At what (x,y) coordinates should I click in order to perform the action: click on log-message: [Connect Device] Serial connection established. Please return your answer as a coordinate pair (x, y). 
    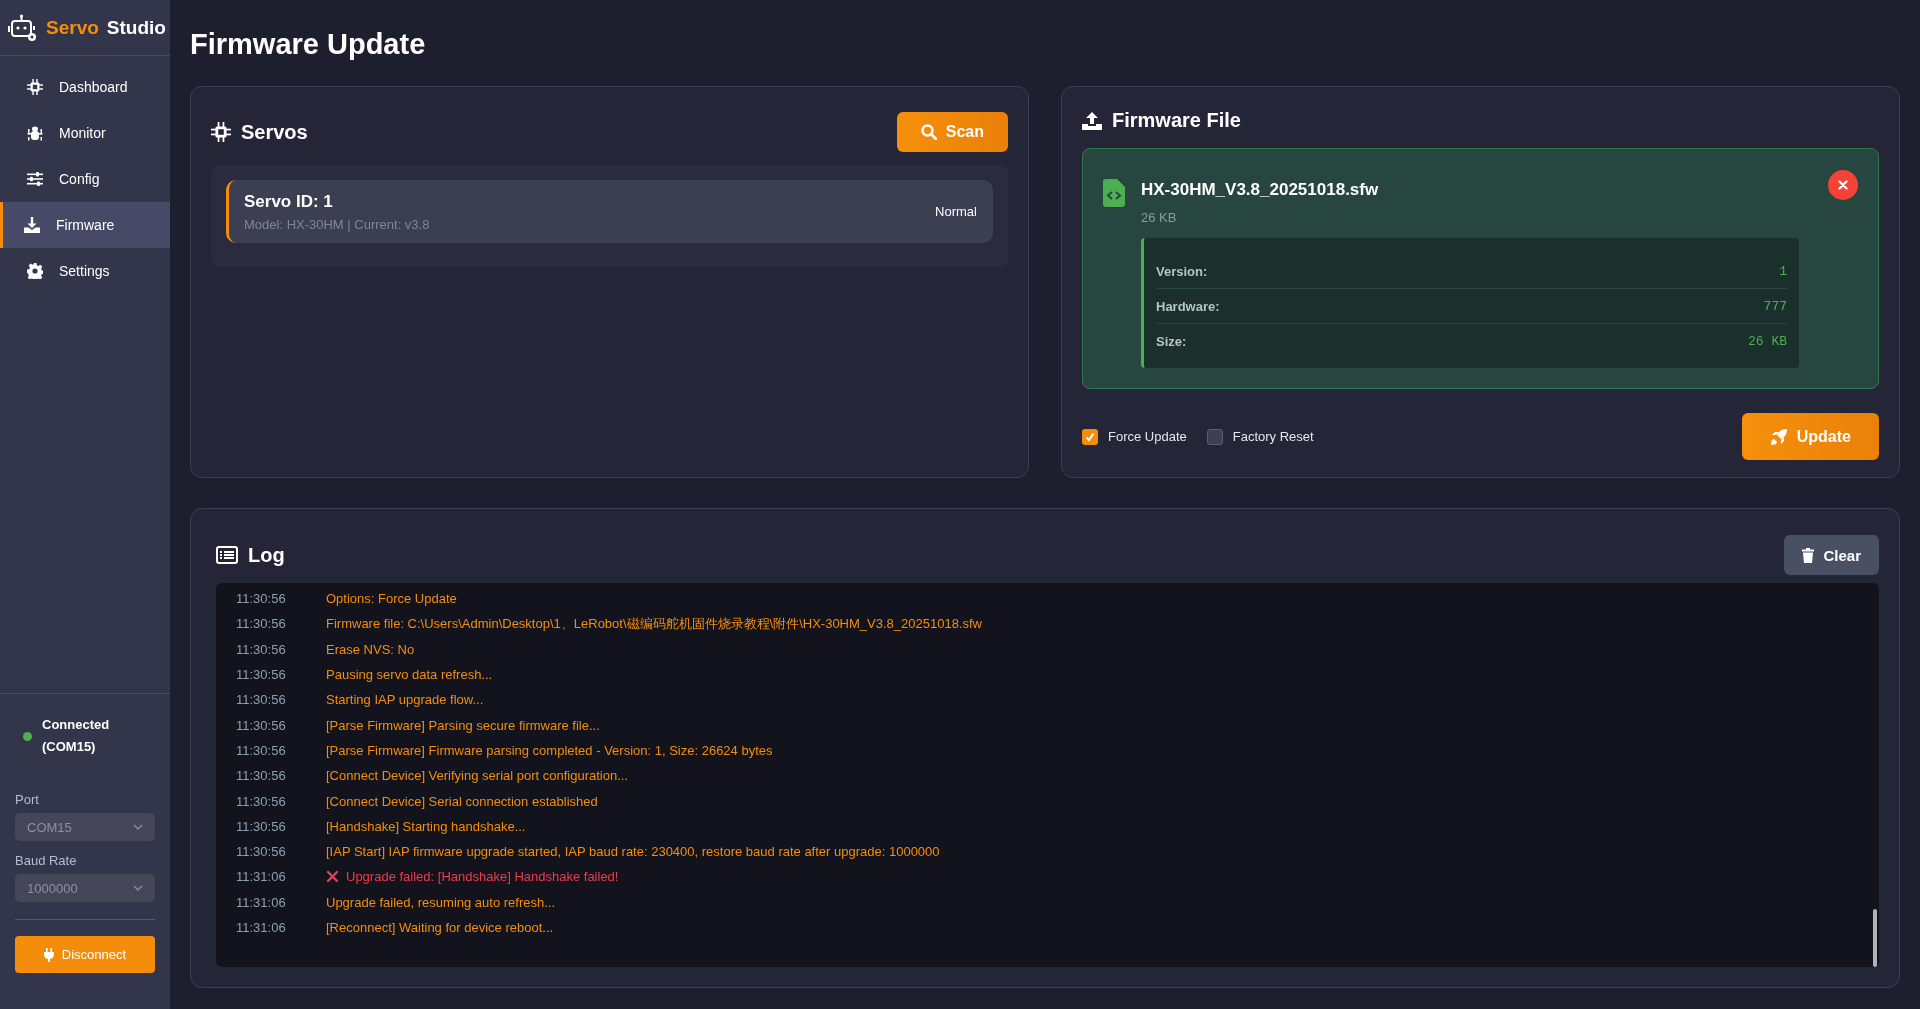
    Looking at the image, I should click on (462, 801).